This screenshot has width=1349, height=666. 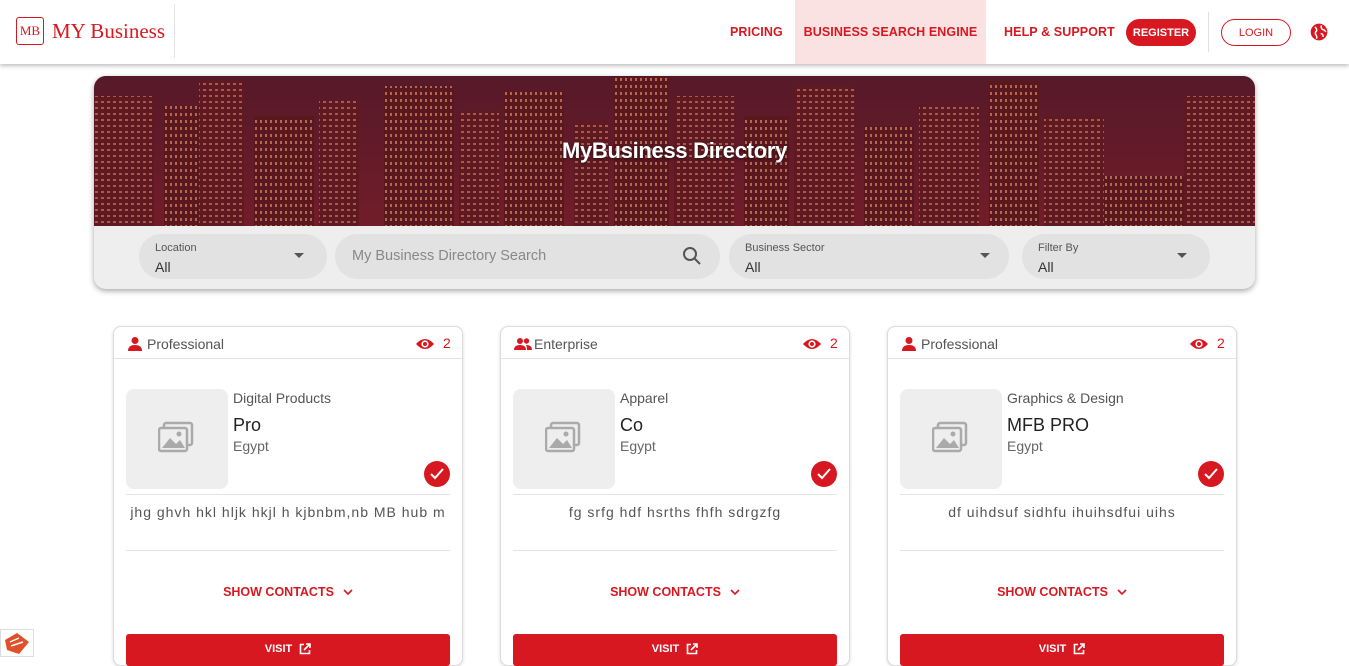 I want to click on floating-widget-icon, so click(x=17, y=643).